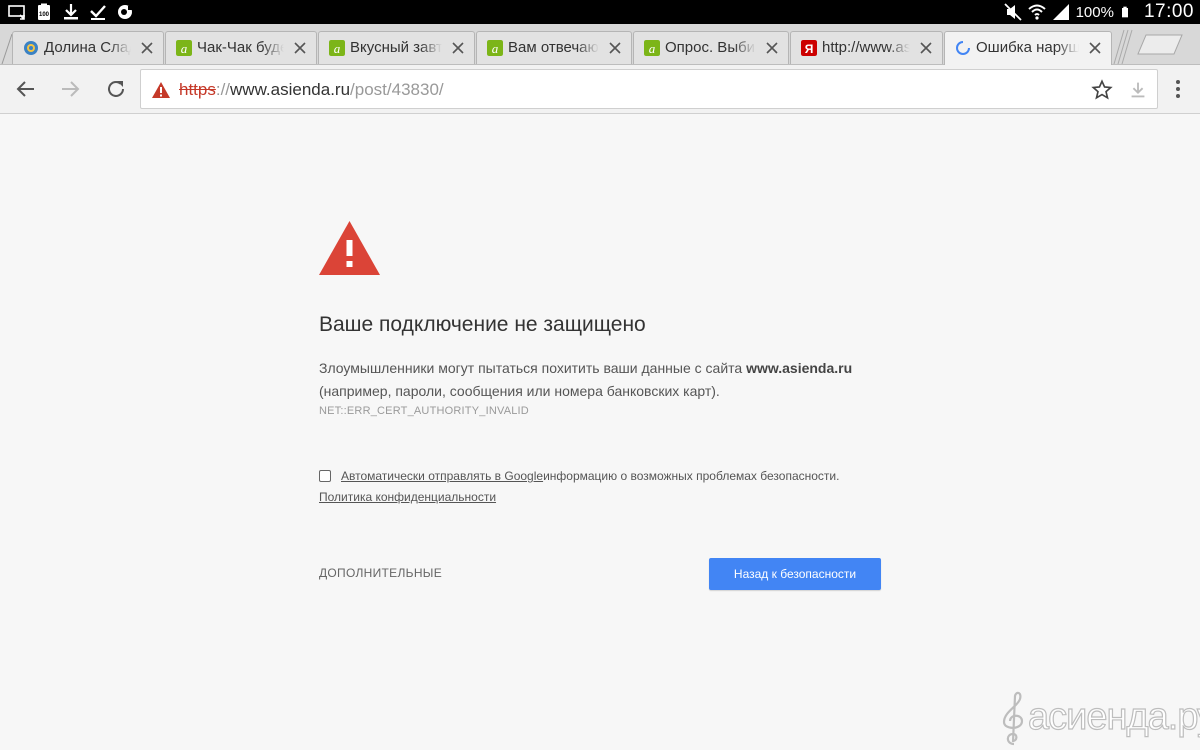 Image resolution: width=1200 pixels, height=750 pixels. Describe the element at coordinates (349, 248) in the screenshot. I see `warning-triangle-icon` at that location.